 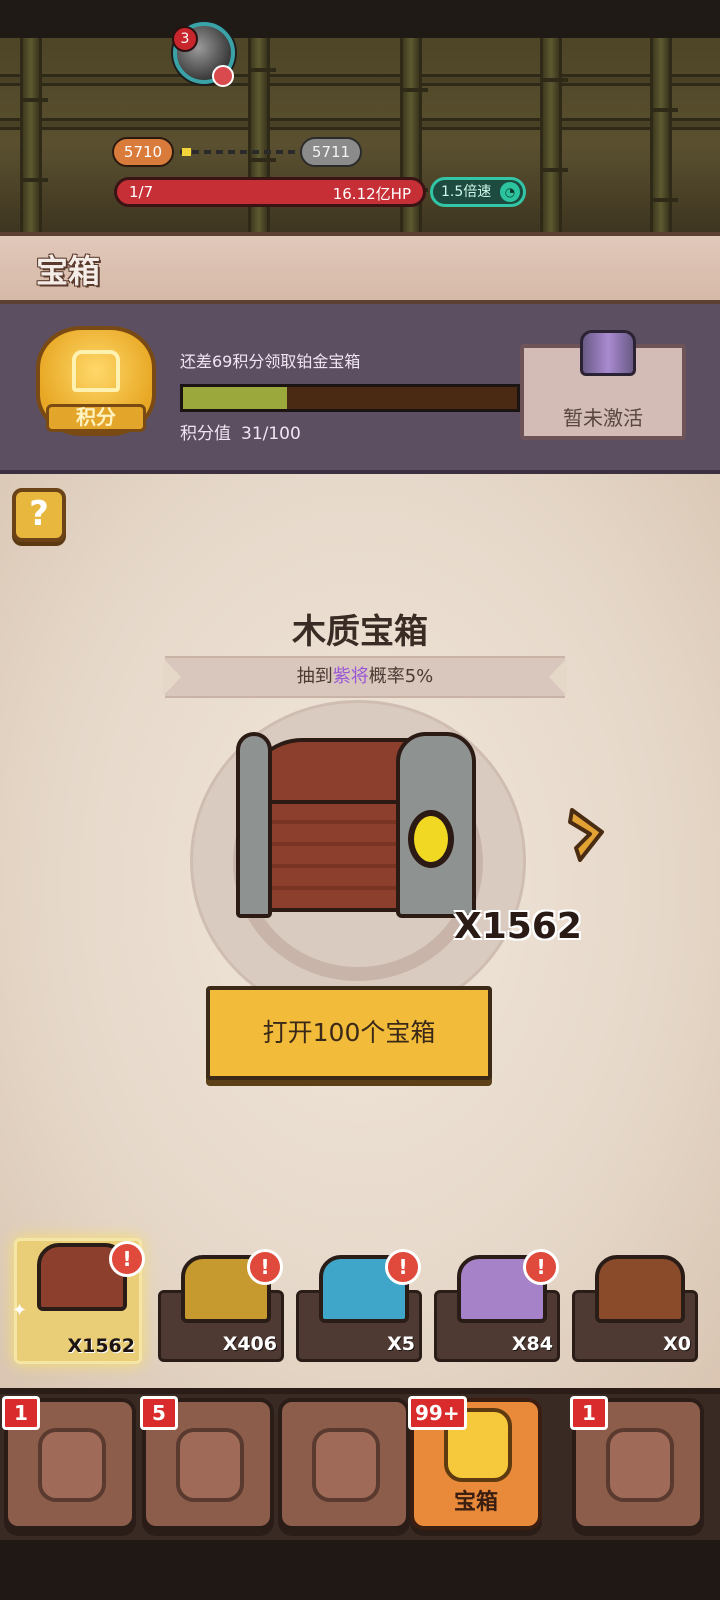 I want to click on probability-prefix: 抽到, so click(x=314, y=676).